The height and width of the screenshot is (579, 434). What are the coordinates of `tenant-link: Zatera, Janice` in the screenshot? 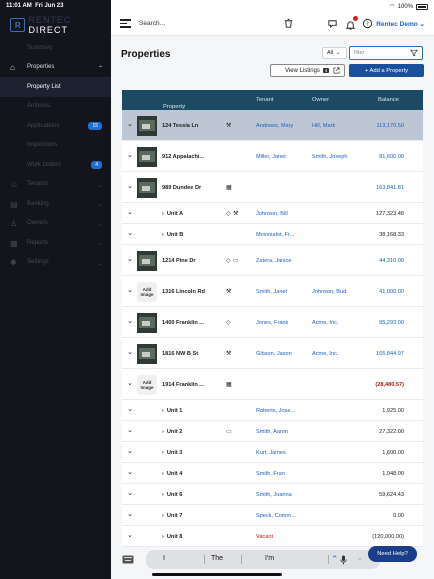 It's located at (273, 261).